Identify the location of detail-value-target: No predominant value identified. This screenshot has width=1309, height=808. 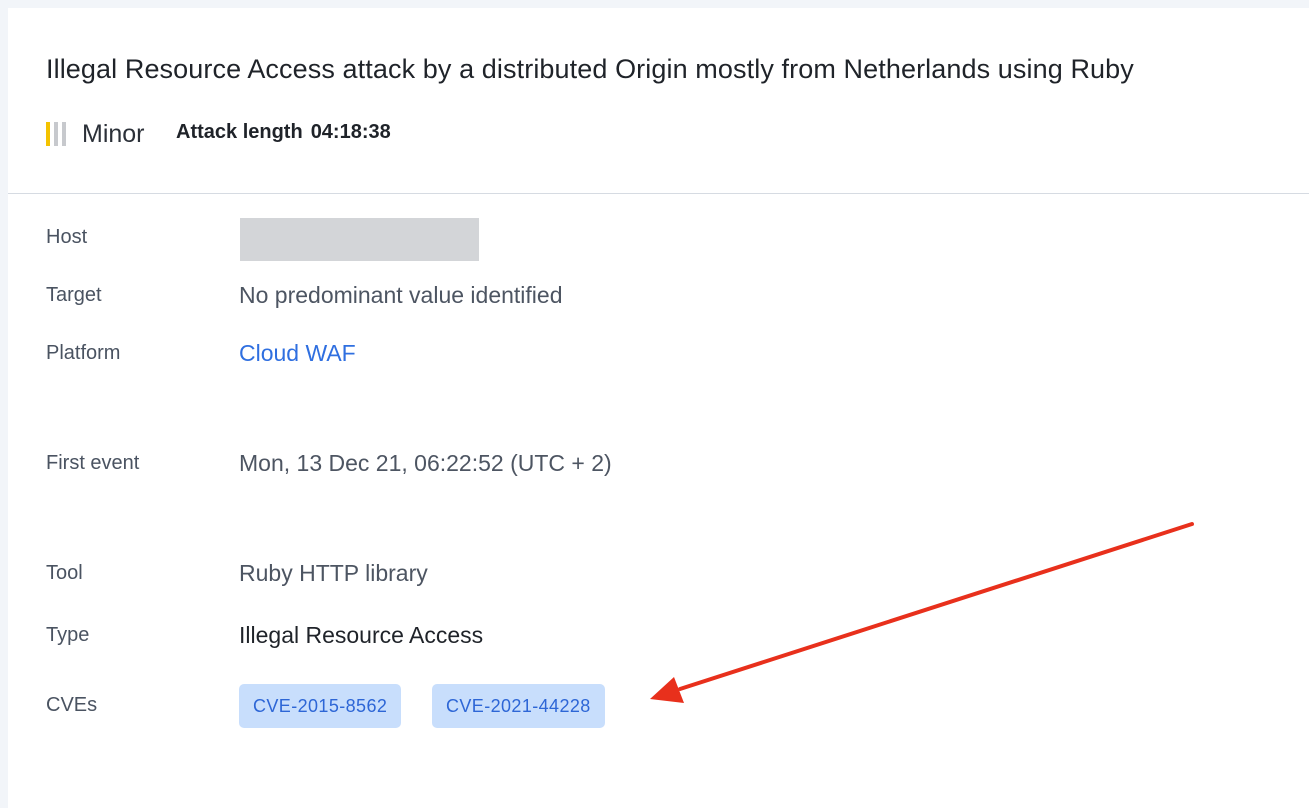
(401, 295).